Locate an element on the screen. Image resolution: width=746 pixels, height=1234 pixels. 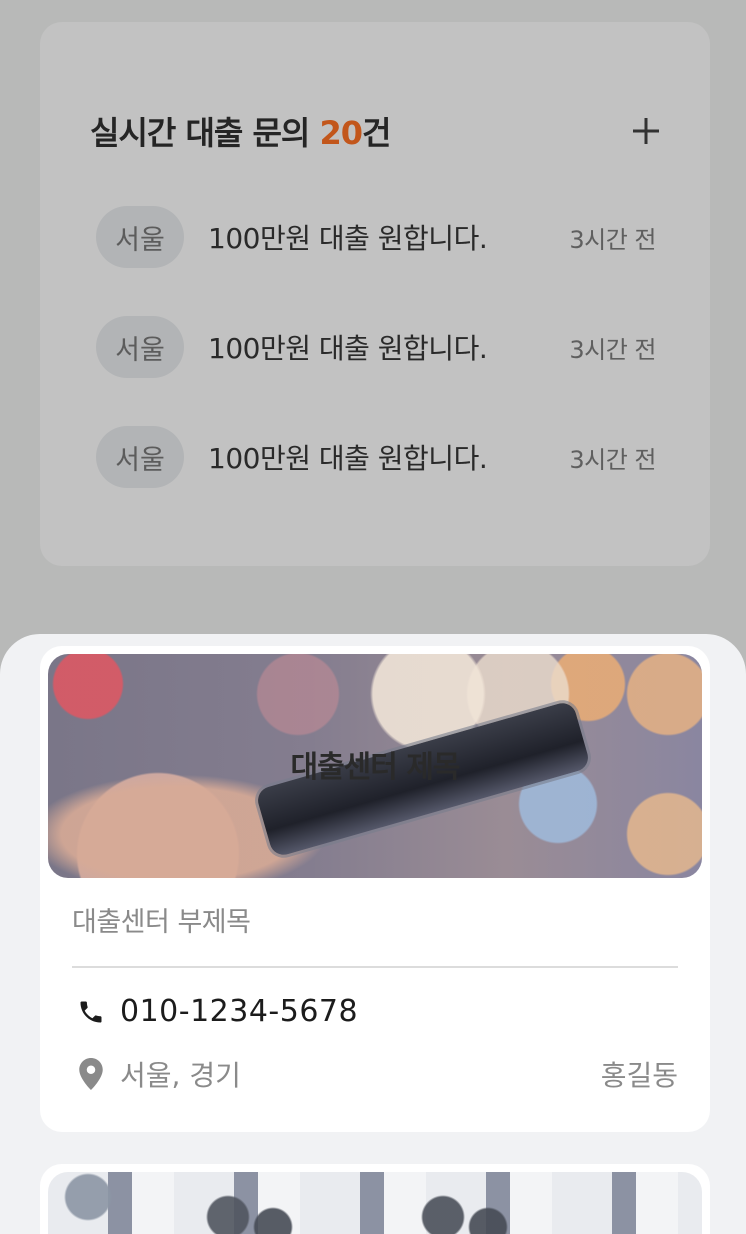
inquiry-count: 20 is located at coordinates (341, 133).